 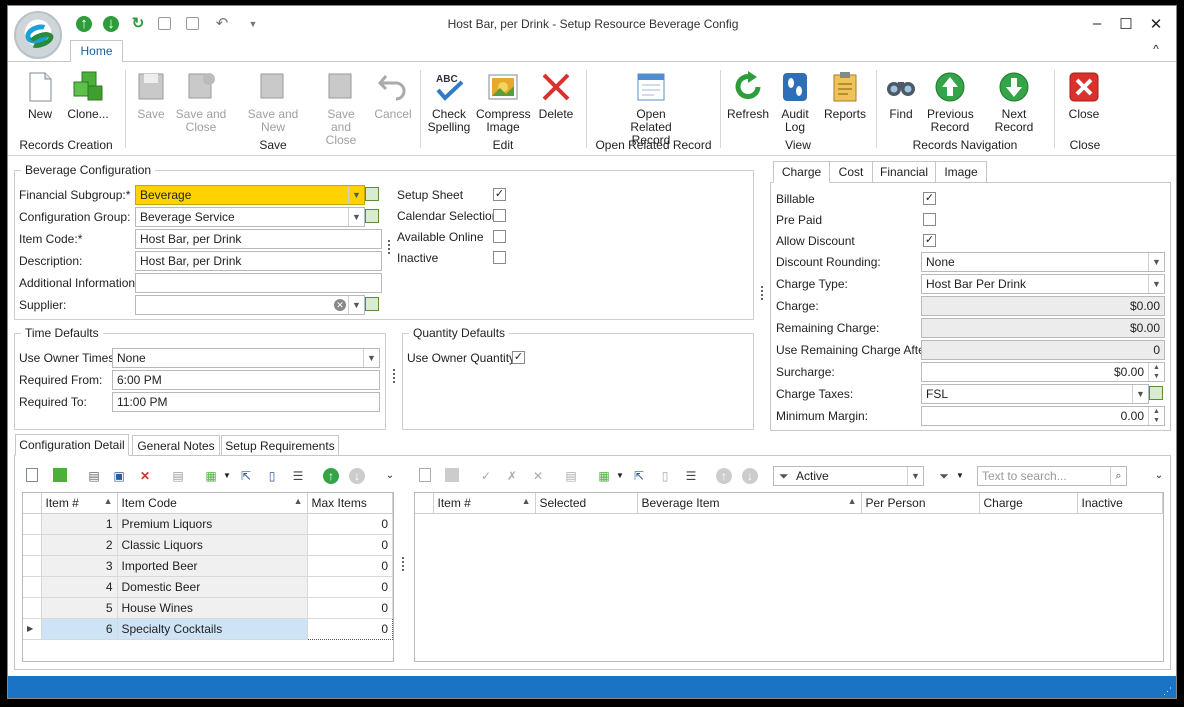 I want to click on delete-button: Delete, so click(x=556, y=93).